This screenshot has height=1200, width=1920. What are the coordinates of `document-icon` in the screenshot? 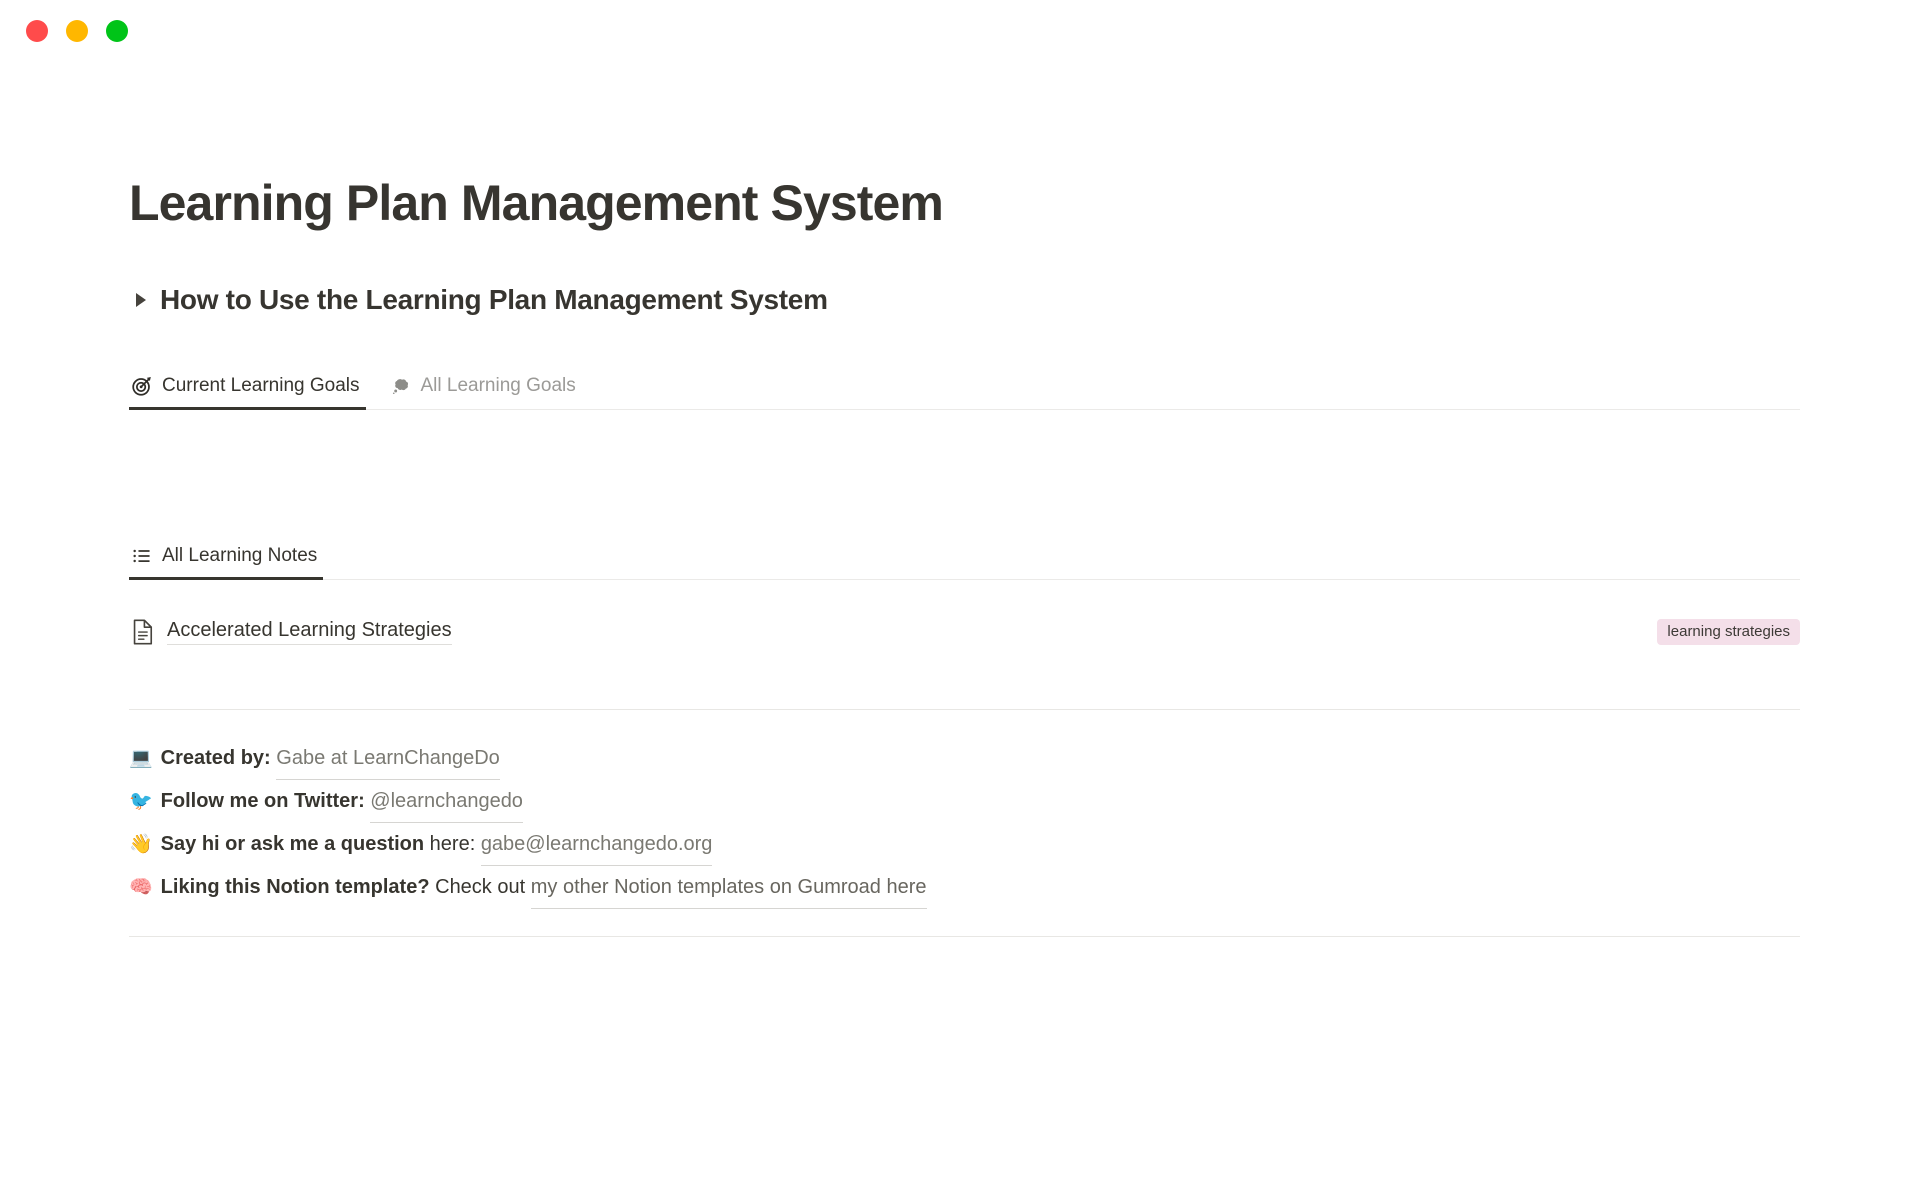 It's located at (143, 631).